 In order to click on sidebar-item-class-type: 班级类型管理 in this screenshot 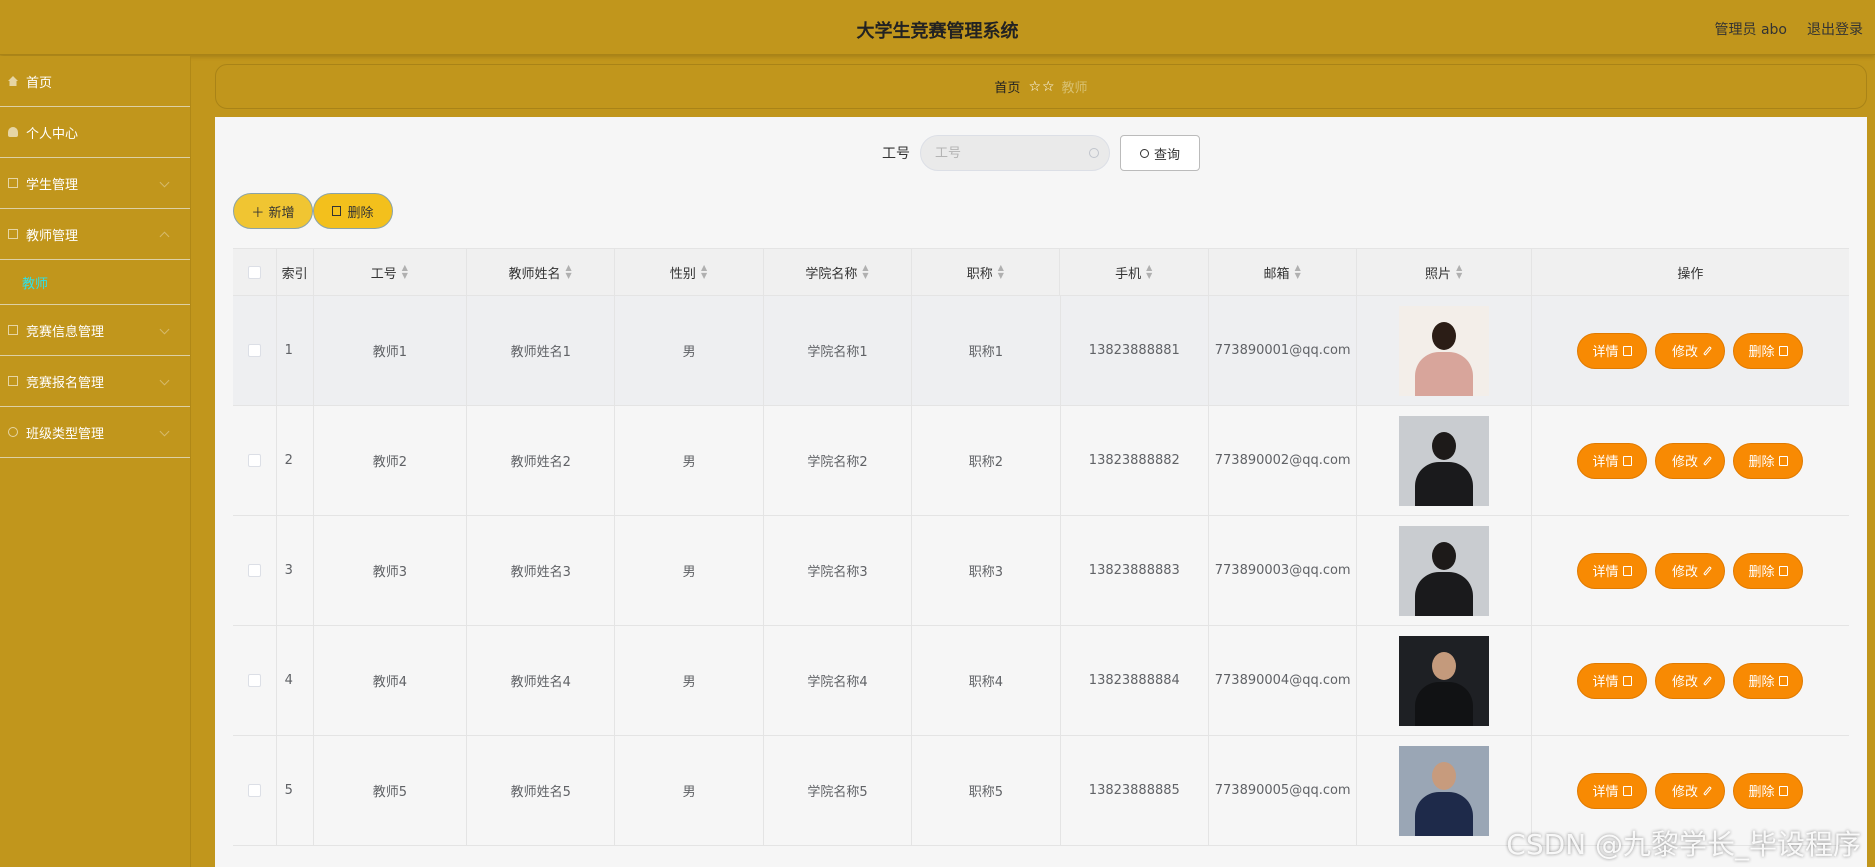, I will do `click(95, 432)`.